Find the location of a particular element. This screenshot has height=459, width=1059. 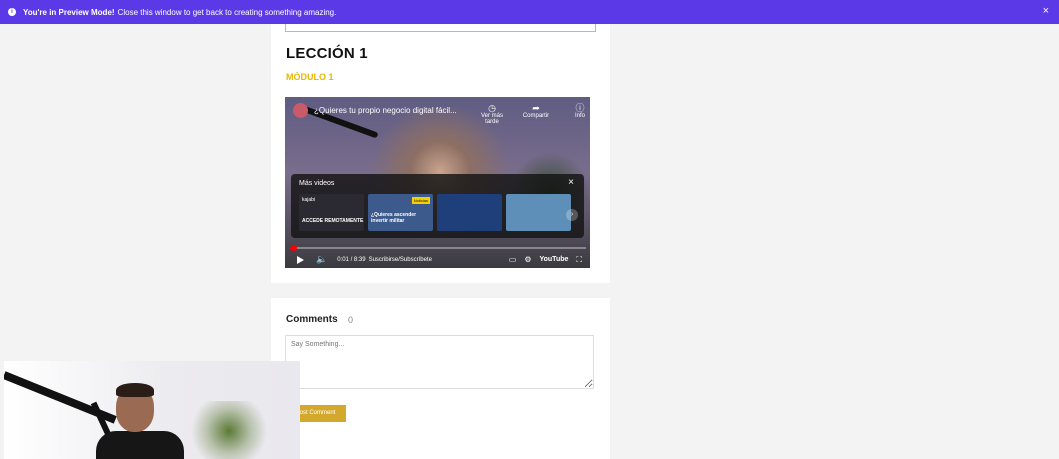

play-icon is located at coordinates (300, 259).